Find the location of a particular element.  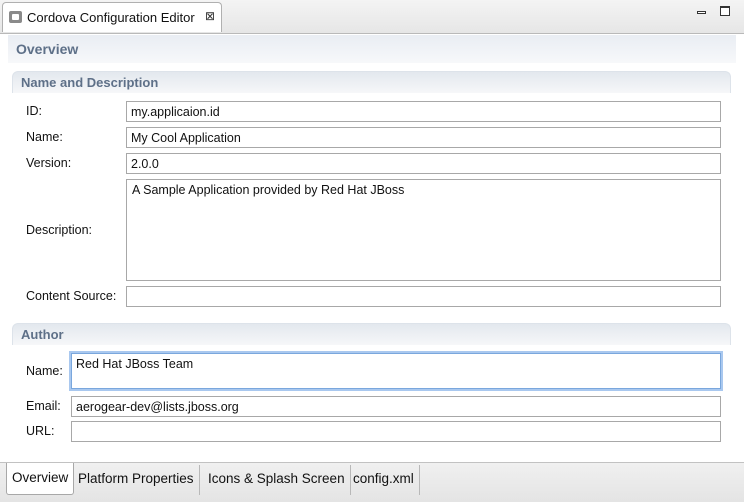

close-icon: ⊠ is located at coordinates (210, 16).